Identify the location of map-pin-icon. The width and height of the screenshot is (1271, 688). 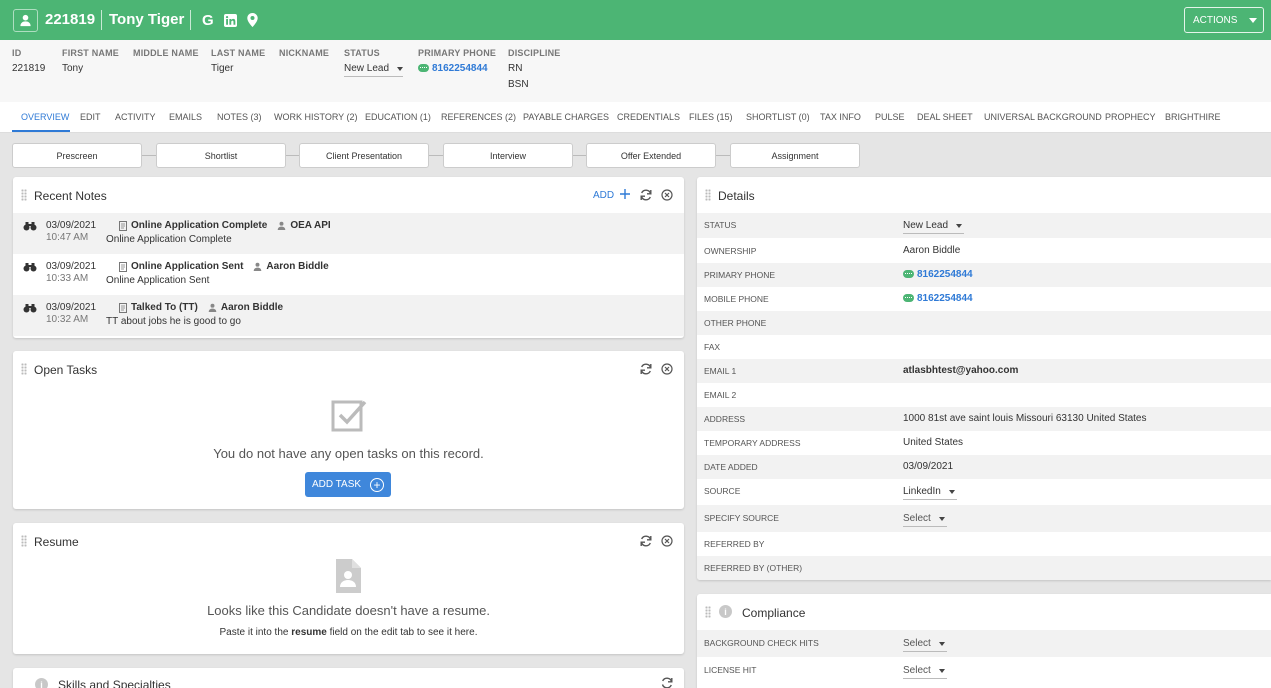
(252, 20).